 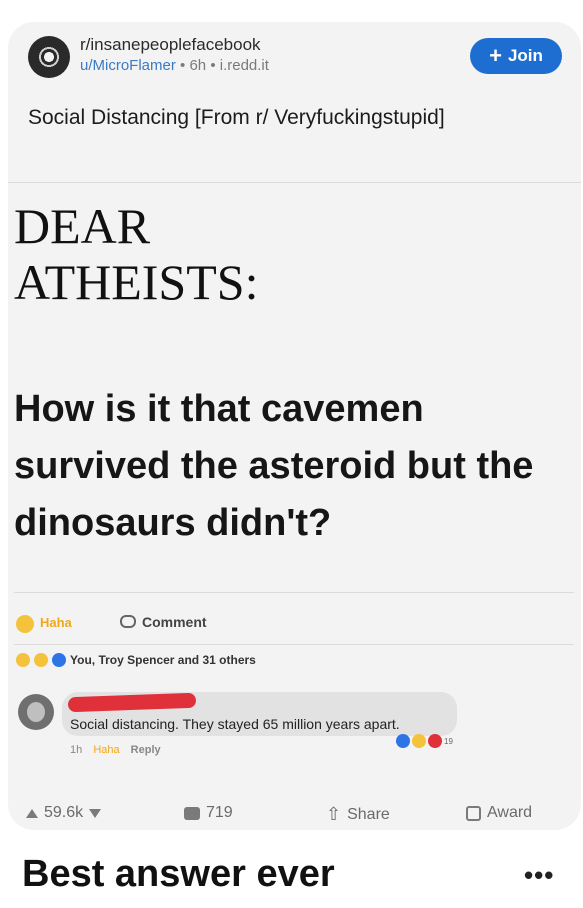 I want to click on vote-control: 59.6k, so click(x=64, y=813).